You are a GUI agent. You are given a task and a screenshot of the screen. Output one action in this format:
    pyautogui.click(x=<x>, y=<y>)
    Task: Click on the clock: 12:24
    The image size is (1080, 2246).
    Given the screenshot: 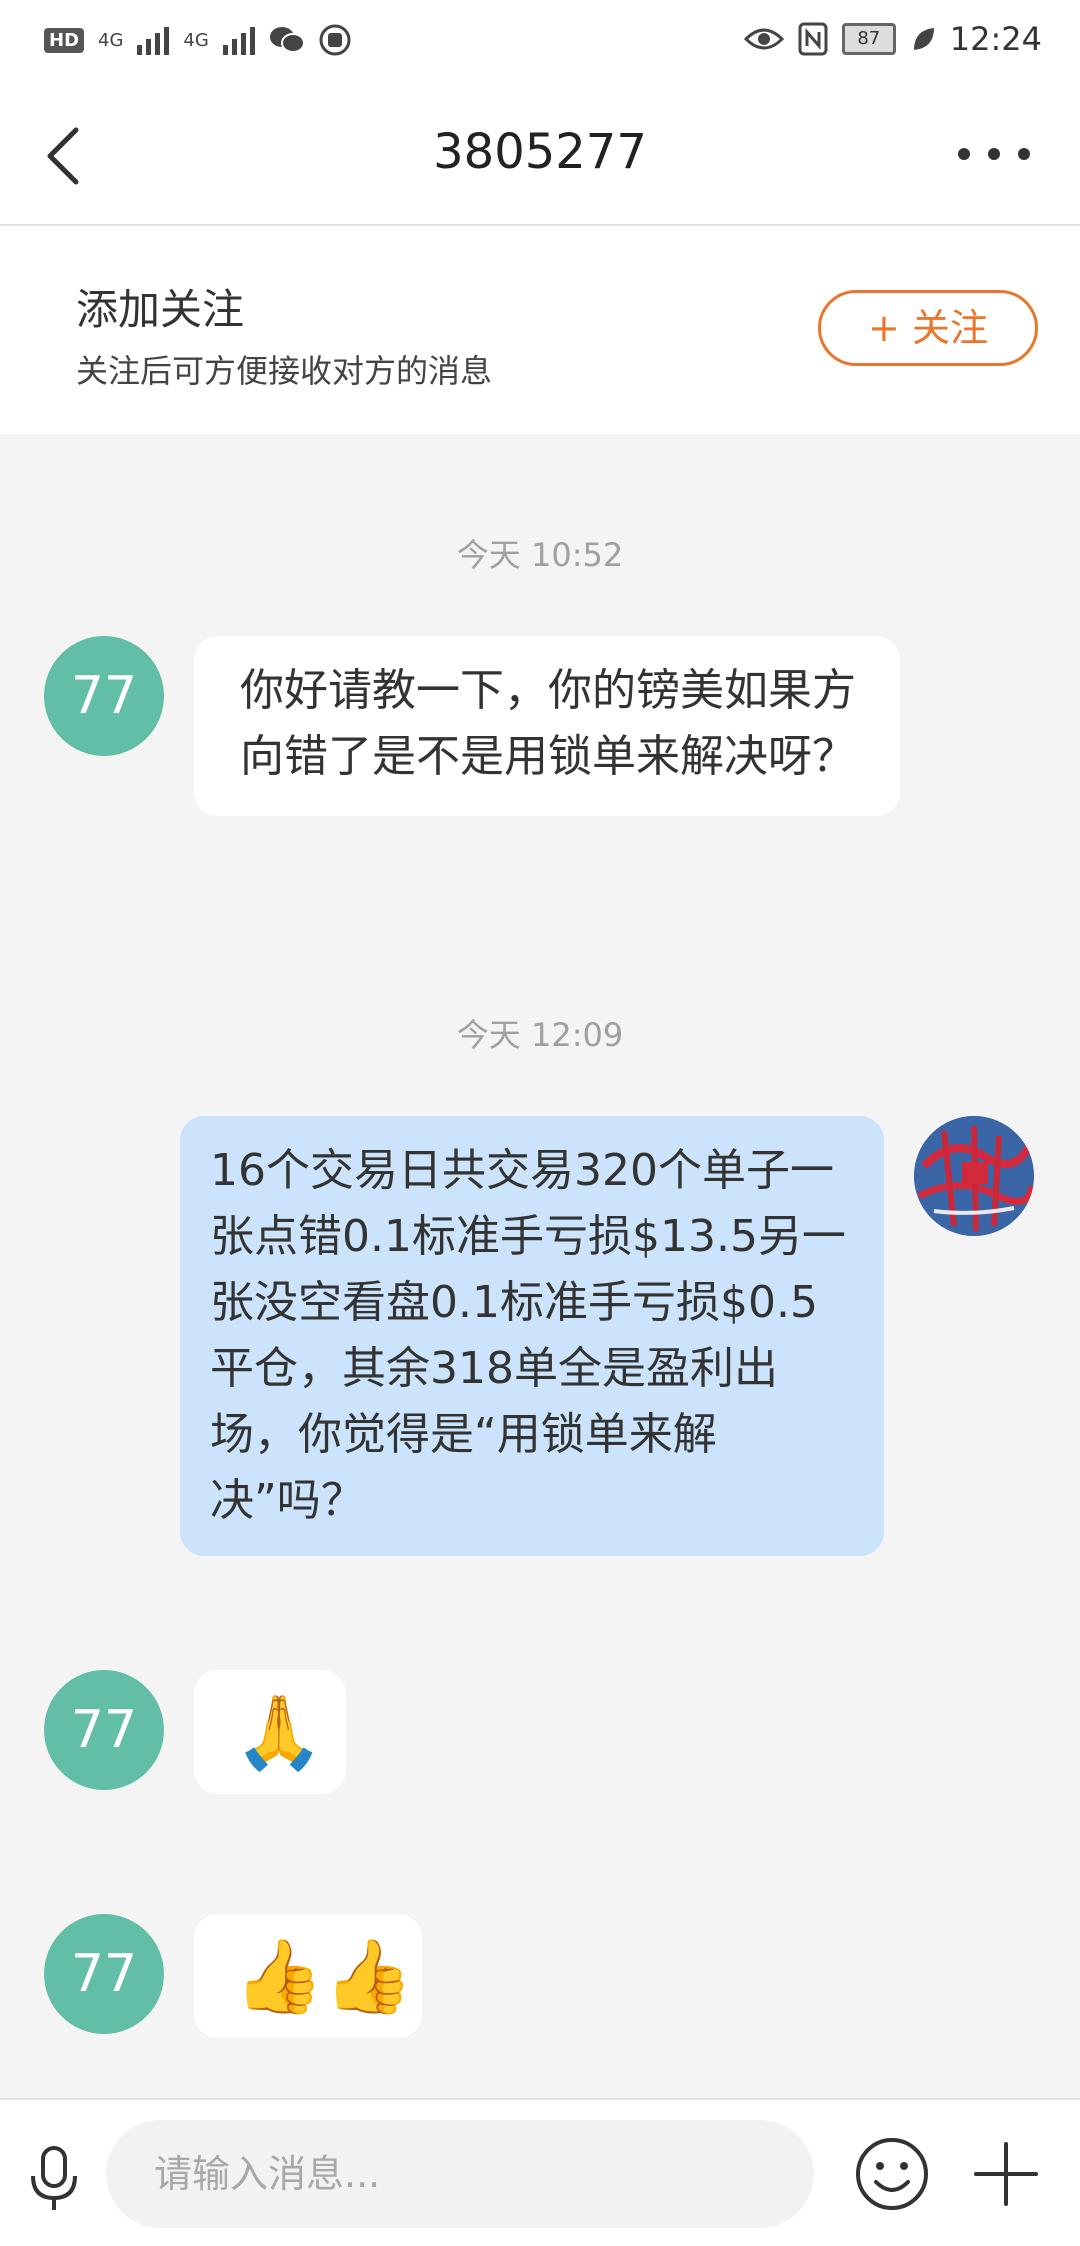 What is the action you would take?
    pyautogui.click(x=995, y=39)
    